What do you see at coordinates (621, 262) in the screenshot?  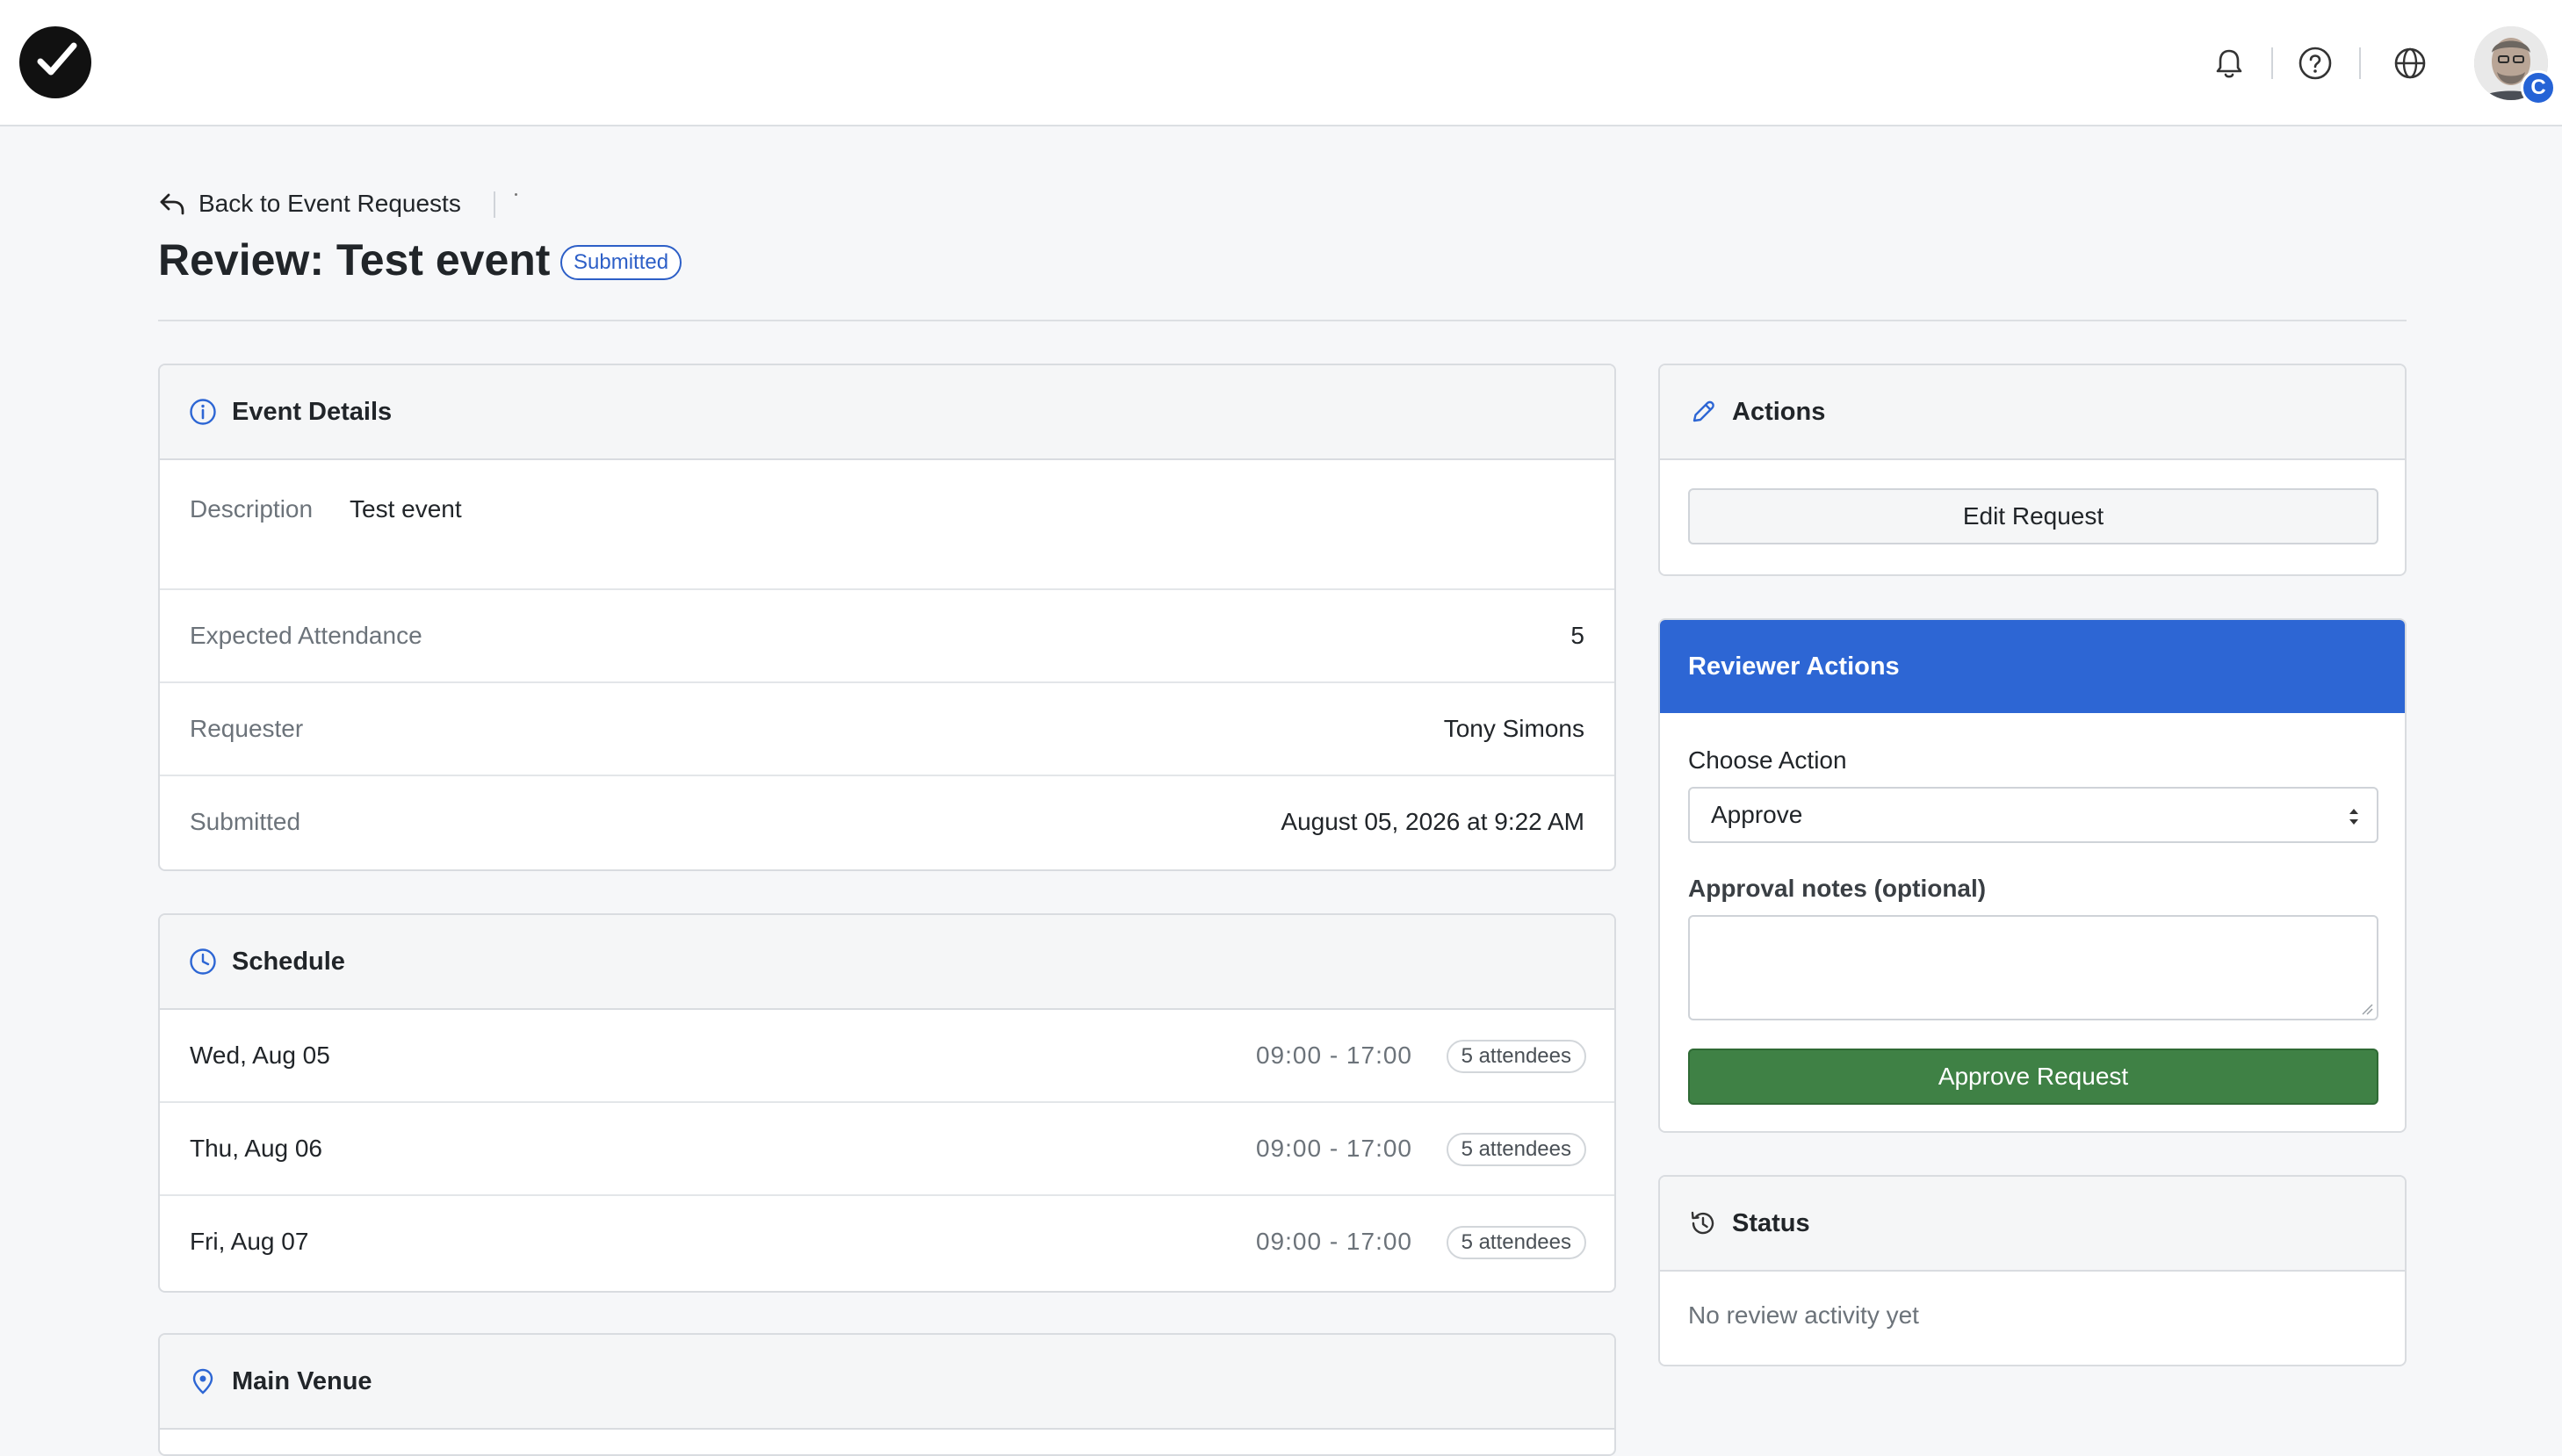 I see `status-badge: Submitted` at bounding box center [621, 262].